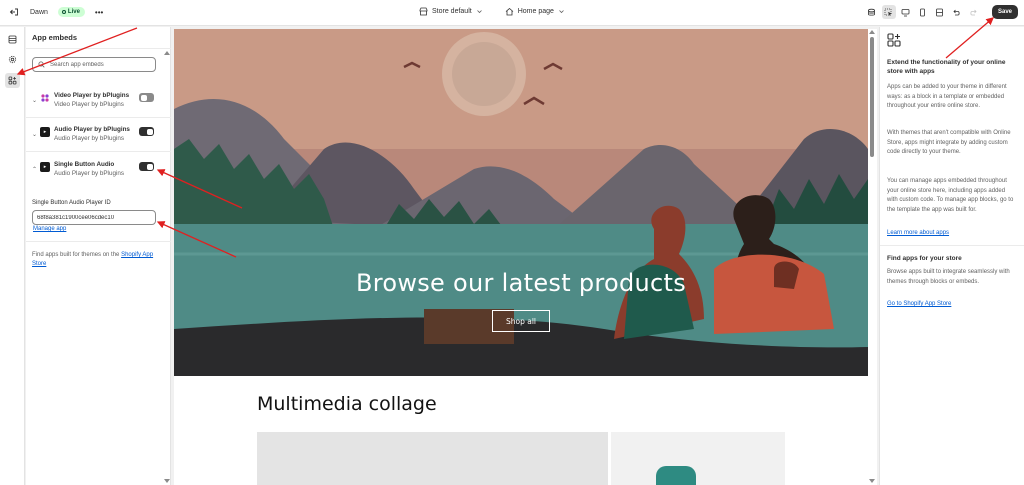  What do you see at coordinates (492, 11) in the screenshot?
I see `top-bar-selectors: Store default Home page` at bounding box center [492, 11].